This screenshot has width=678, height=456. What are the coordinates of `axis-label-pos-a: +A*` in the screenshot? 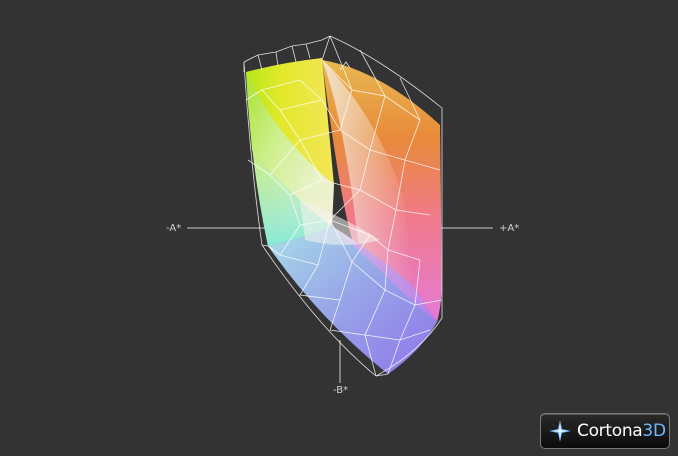 It's located at (509, 228).